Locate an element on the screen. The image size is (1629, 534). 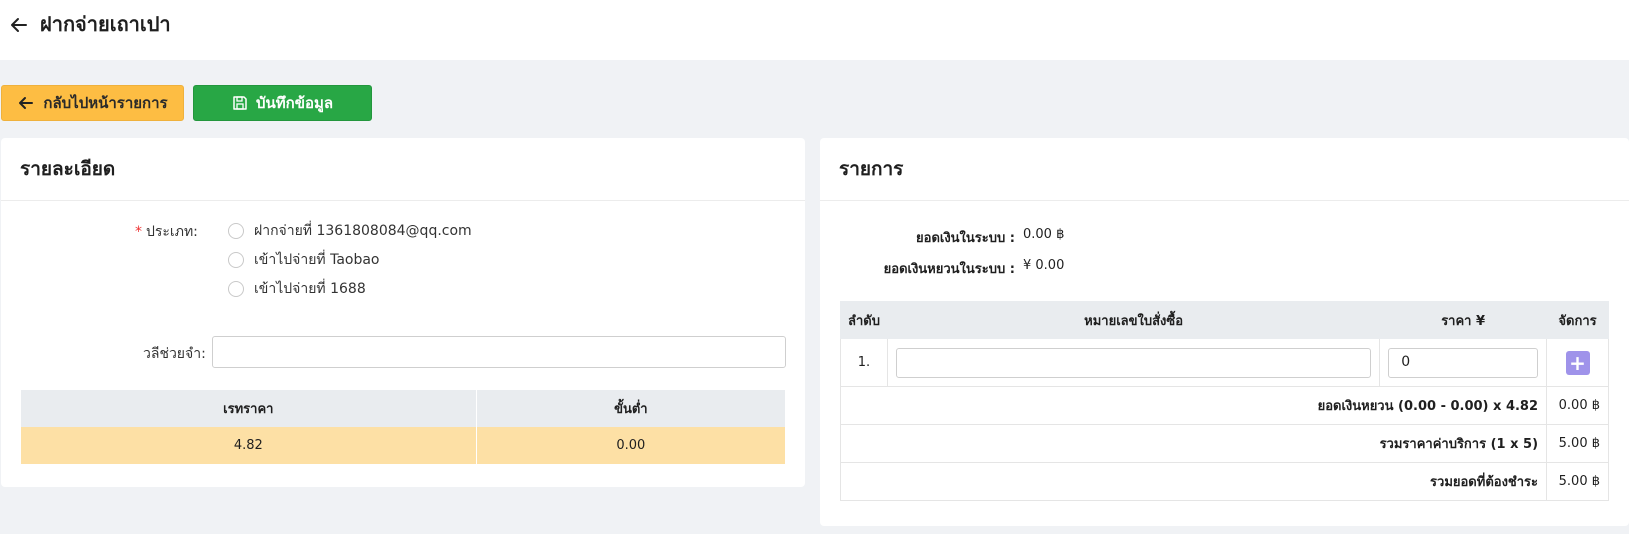
order-no-cell is located at coordinates (1133, 362).